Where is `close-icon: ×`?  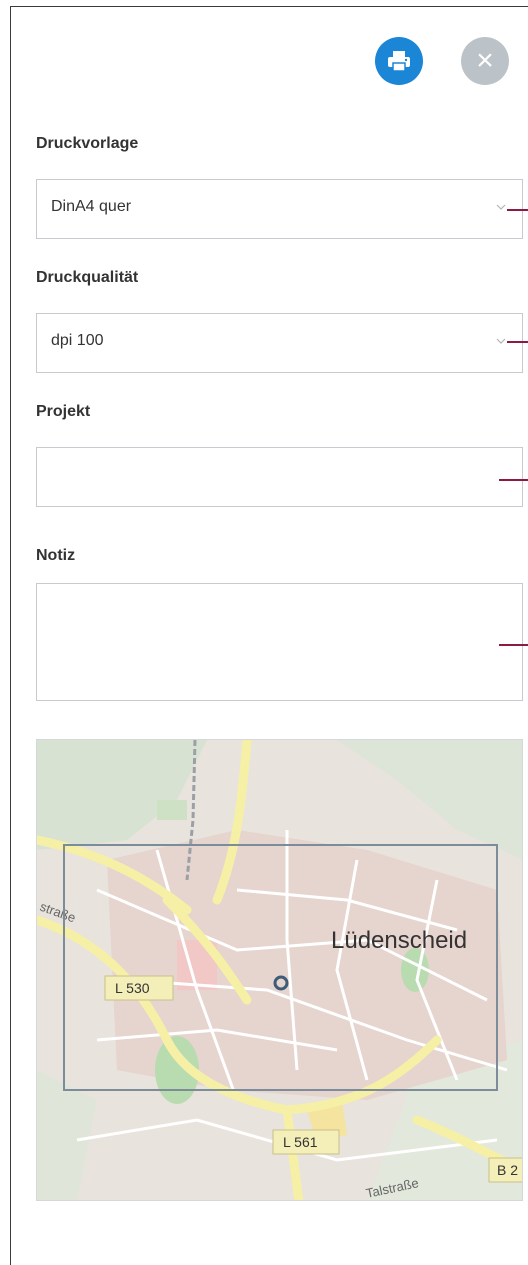 close-icon: × is located at coordinates (485, 60).